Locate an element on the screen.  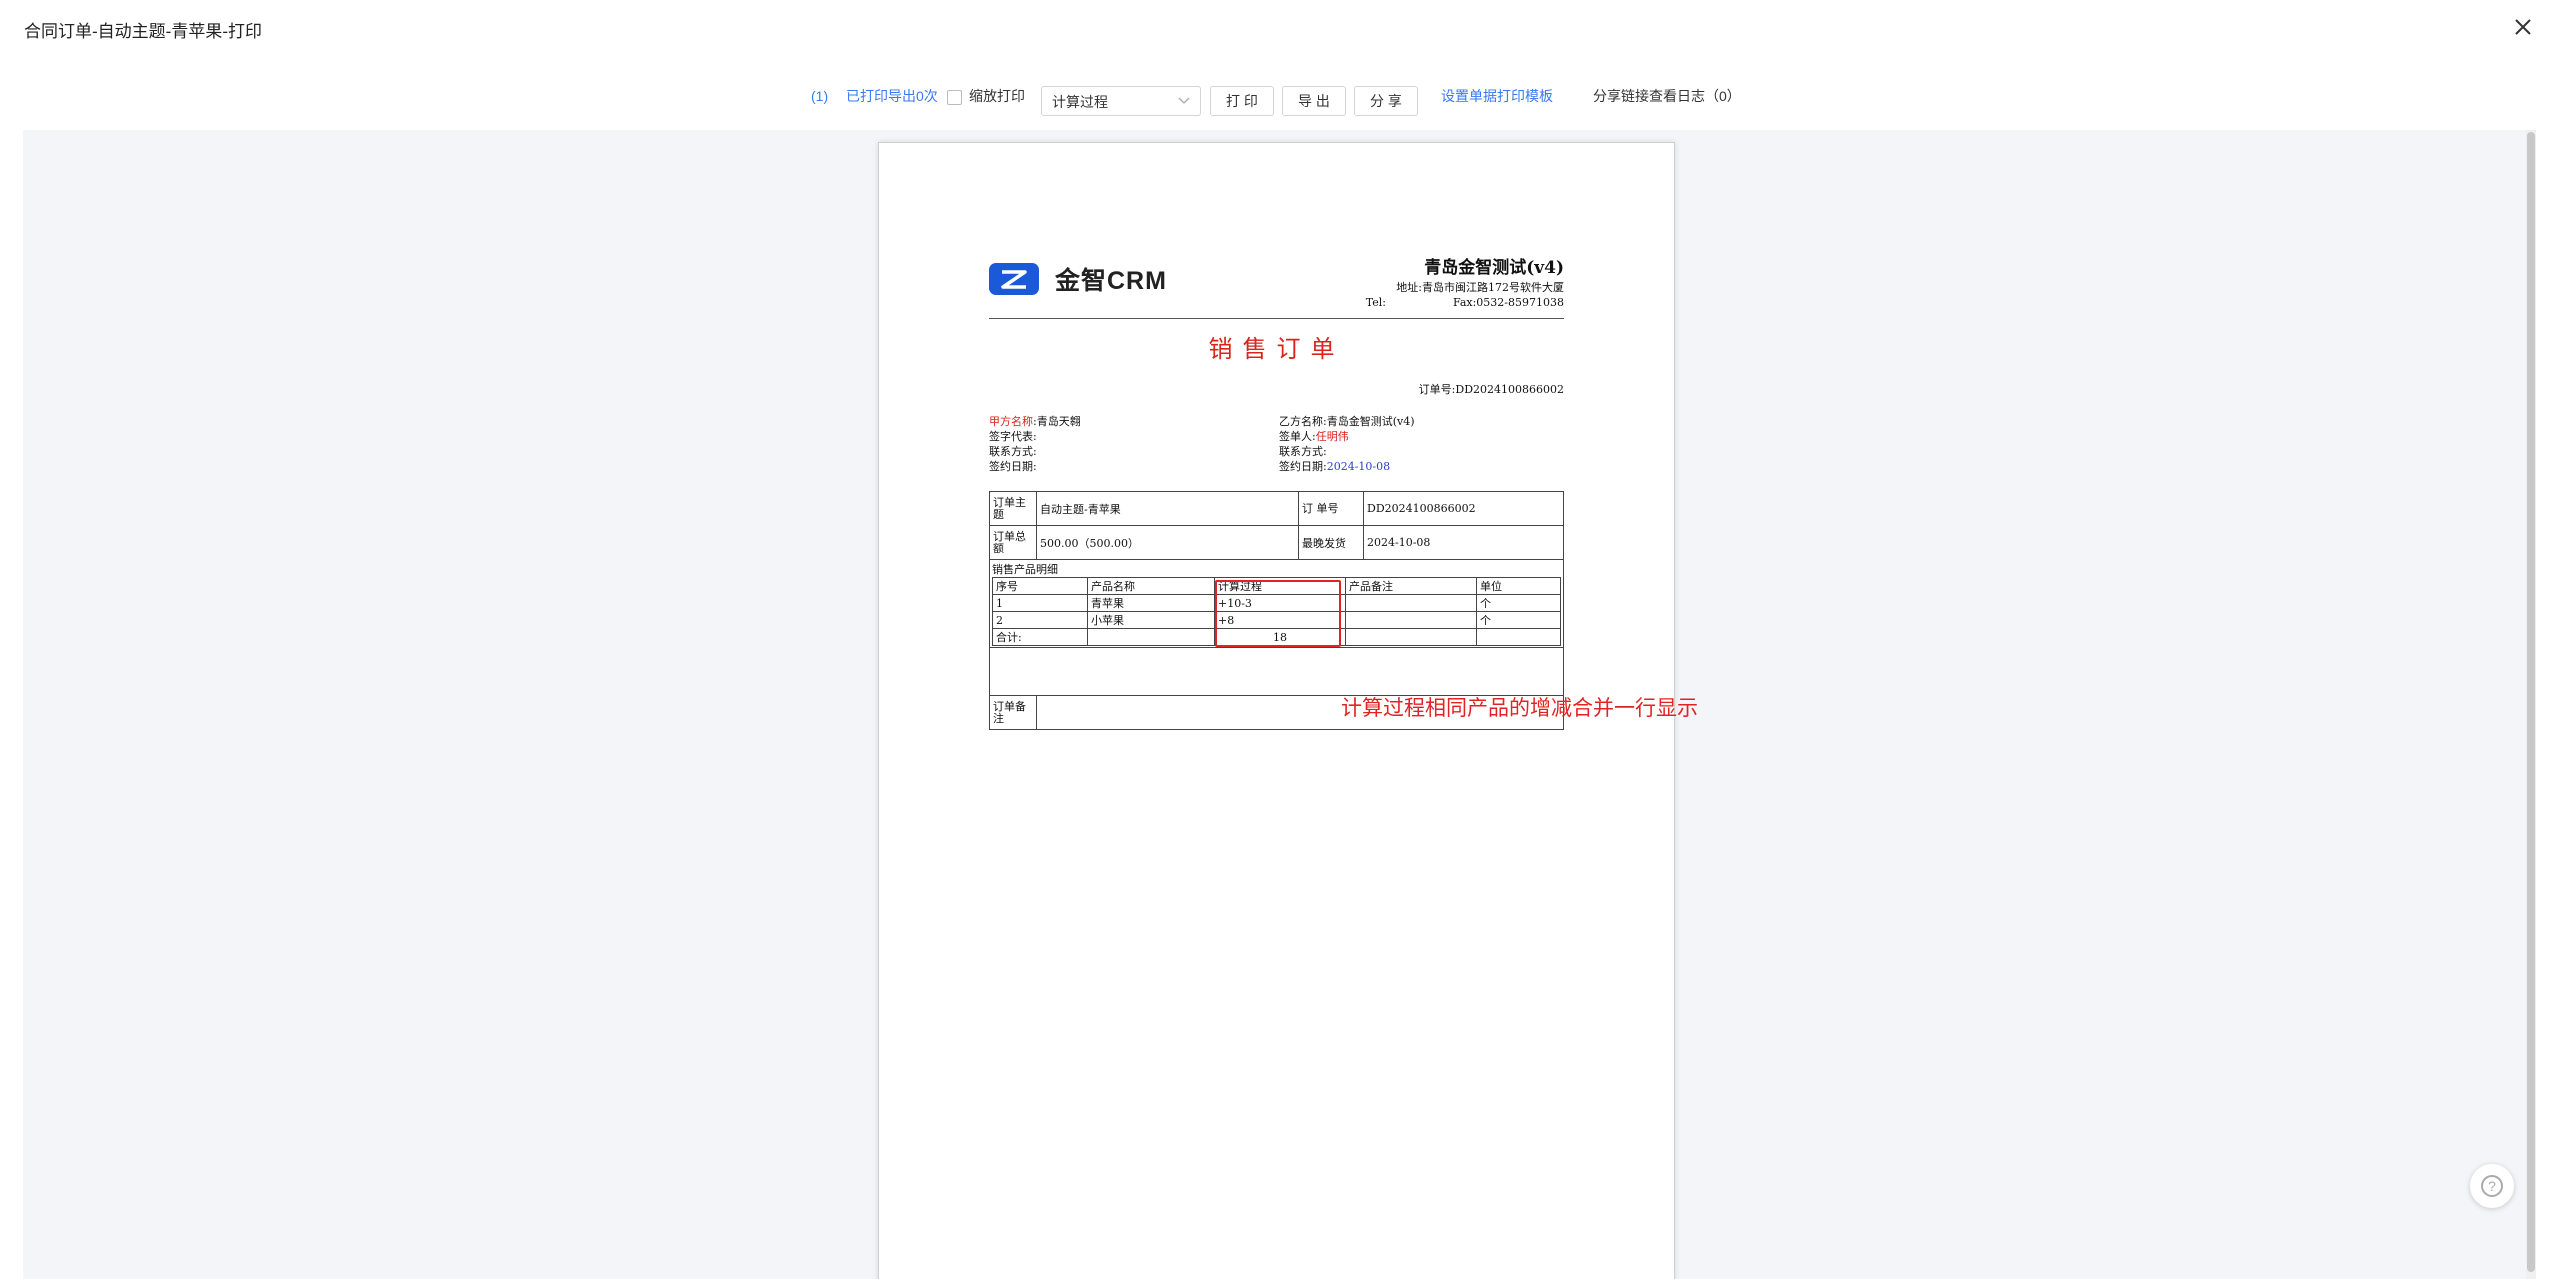
help-button: ? is located at coordinates (2492, 1186).